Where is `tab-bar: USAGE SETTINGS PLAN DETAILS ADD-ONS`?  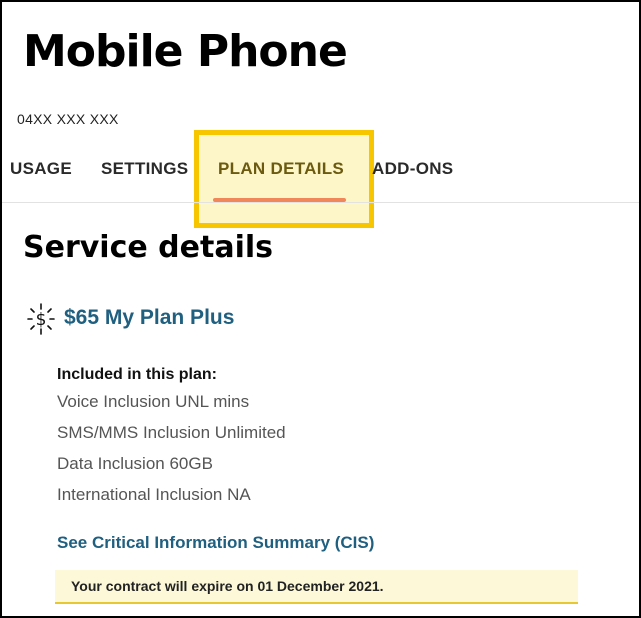
tab-bar: USAGE SETTINGS PLAN DETAILS ADD-ONS is located at coordinates (320, 177).